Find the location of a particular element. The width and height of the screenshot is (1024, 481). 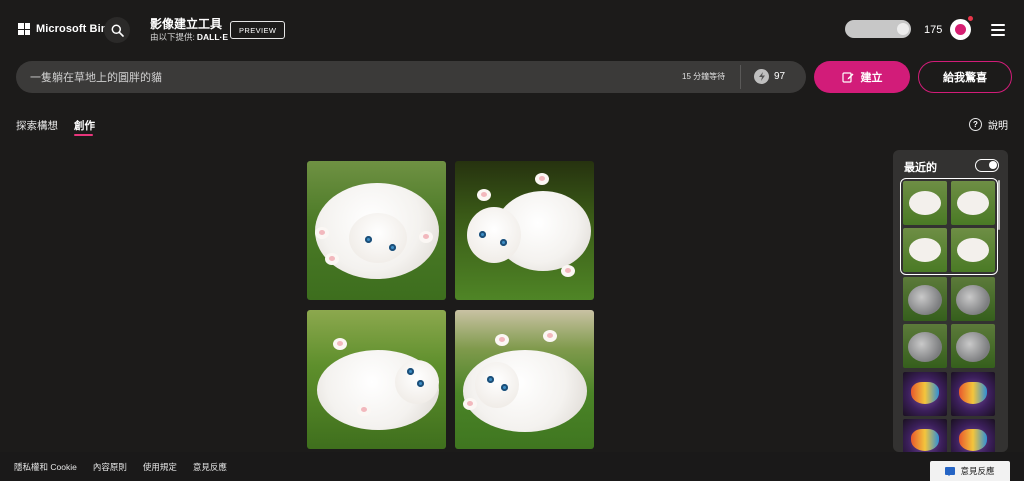

footer-link-terms: 使用規定 is located at coordinates (160, 467).